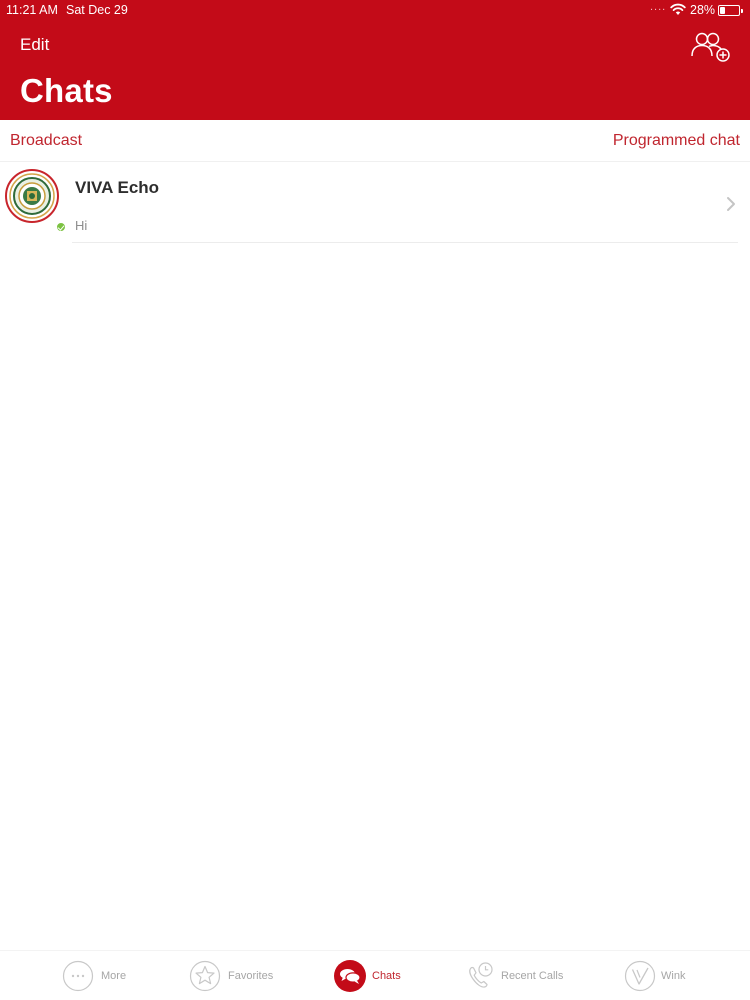 The width and height of the screenshot is (750, 1000). What do you see at coordinates (386, 976) in the screenshot?
I see `tab-label: Chats` at bounding box center [386, 976].